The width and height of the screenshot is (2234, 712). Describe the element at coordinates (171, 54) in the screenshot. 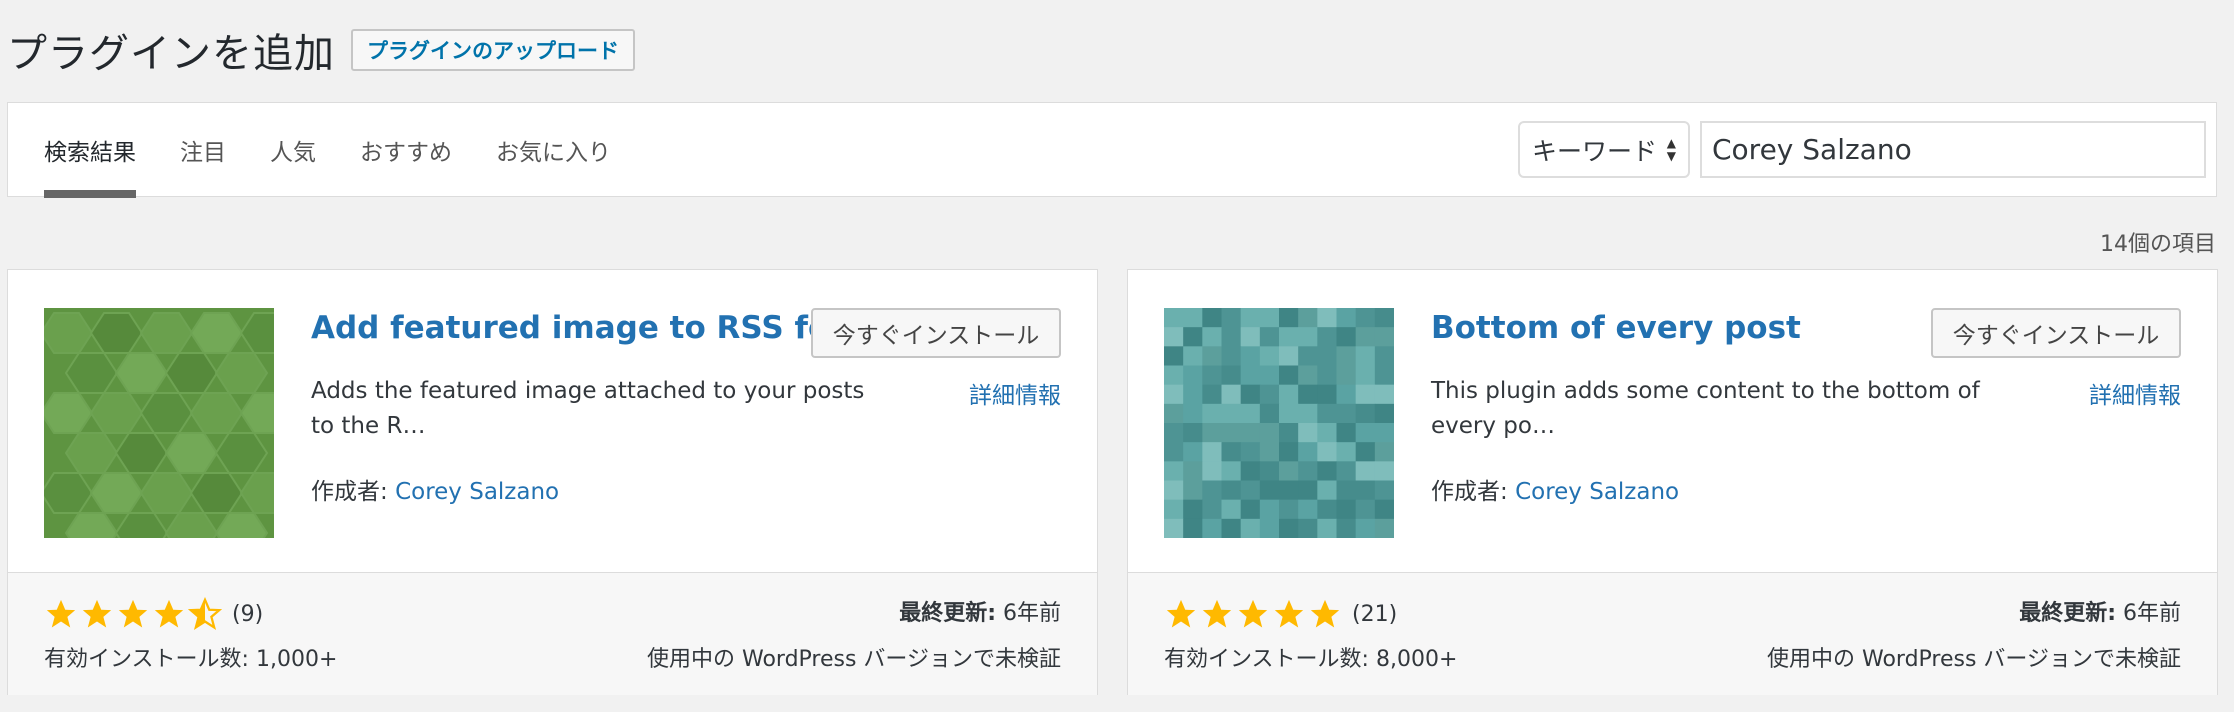

I see `page-title: プラグインを追加` at that location.